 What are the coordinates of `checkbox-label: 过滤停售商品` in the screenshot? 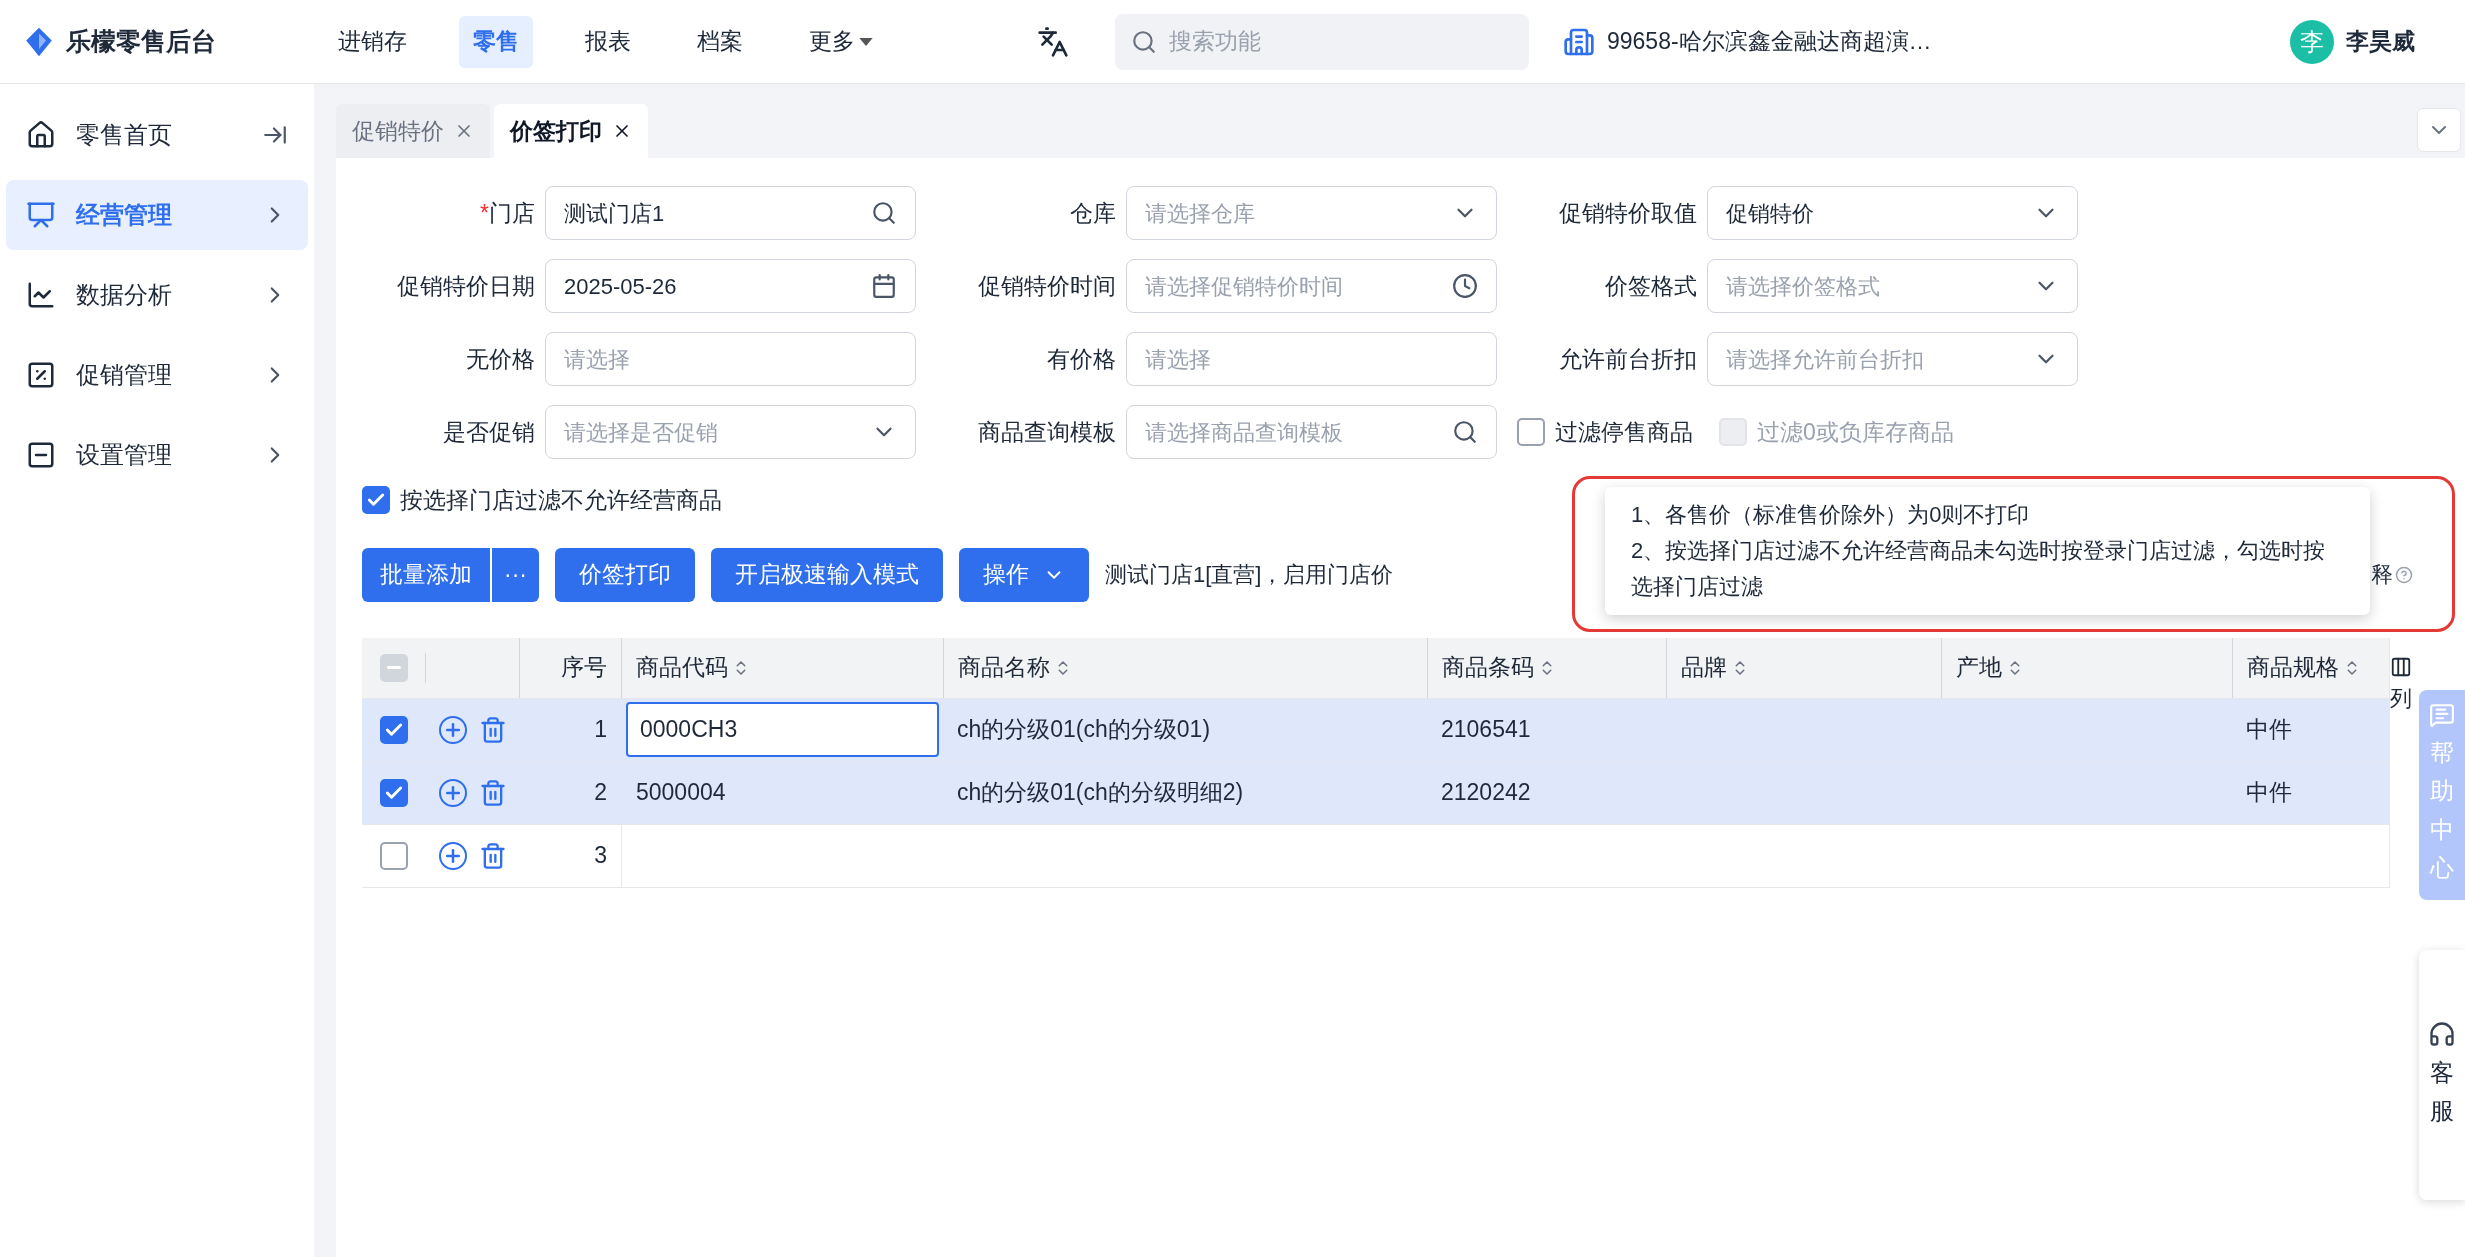 It's located at (1624, 432).